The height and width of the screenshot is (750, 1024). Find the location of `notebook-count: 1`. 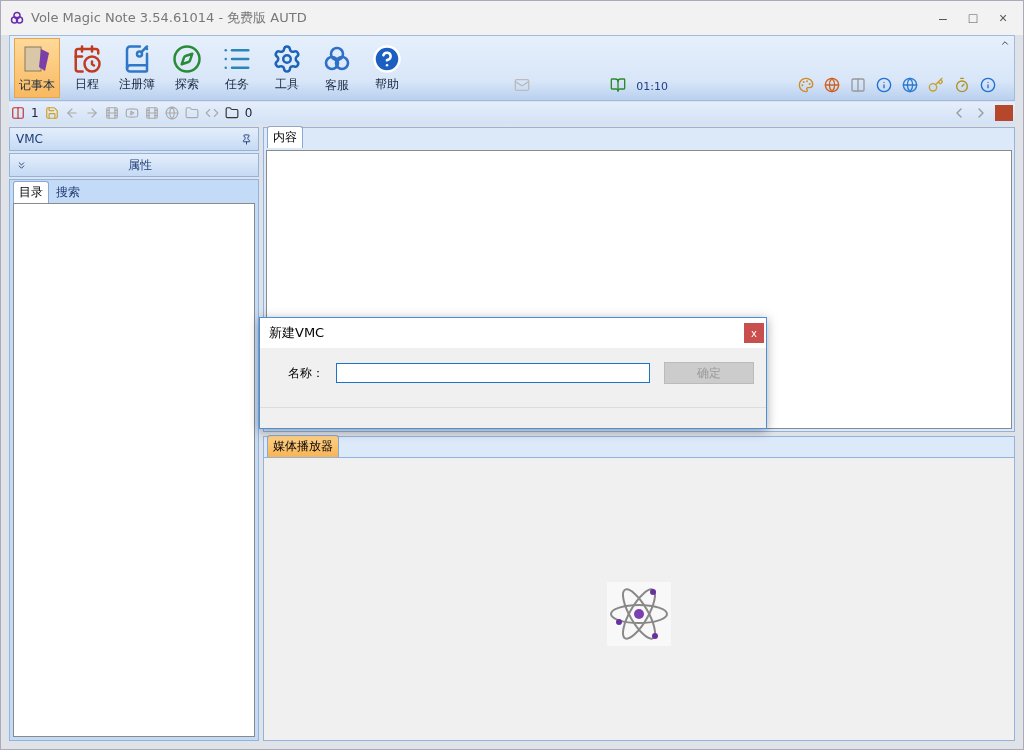

notebook-count: 1 is located at coordinates (35, 113).